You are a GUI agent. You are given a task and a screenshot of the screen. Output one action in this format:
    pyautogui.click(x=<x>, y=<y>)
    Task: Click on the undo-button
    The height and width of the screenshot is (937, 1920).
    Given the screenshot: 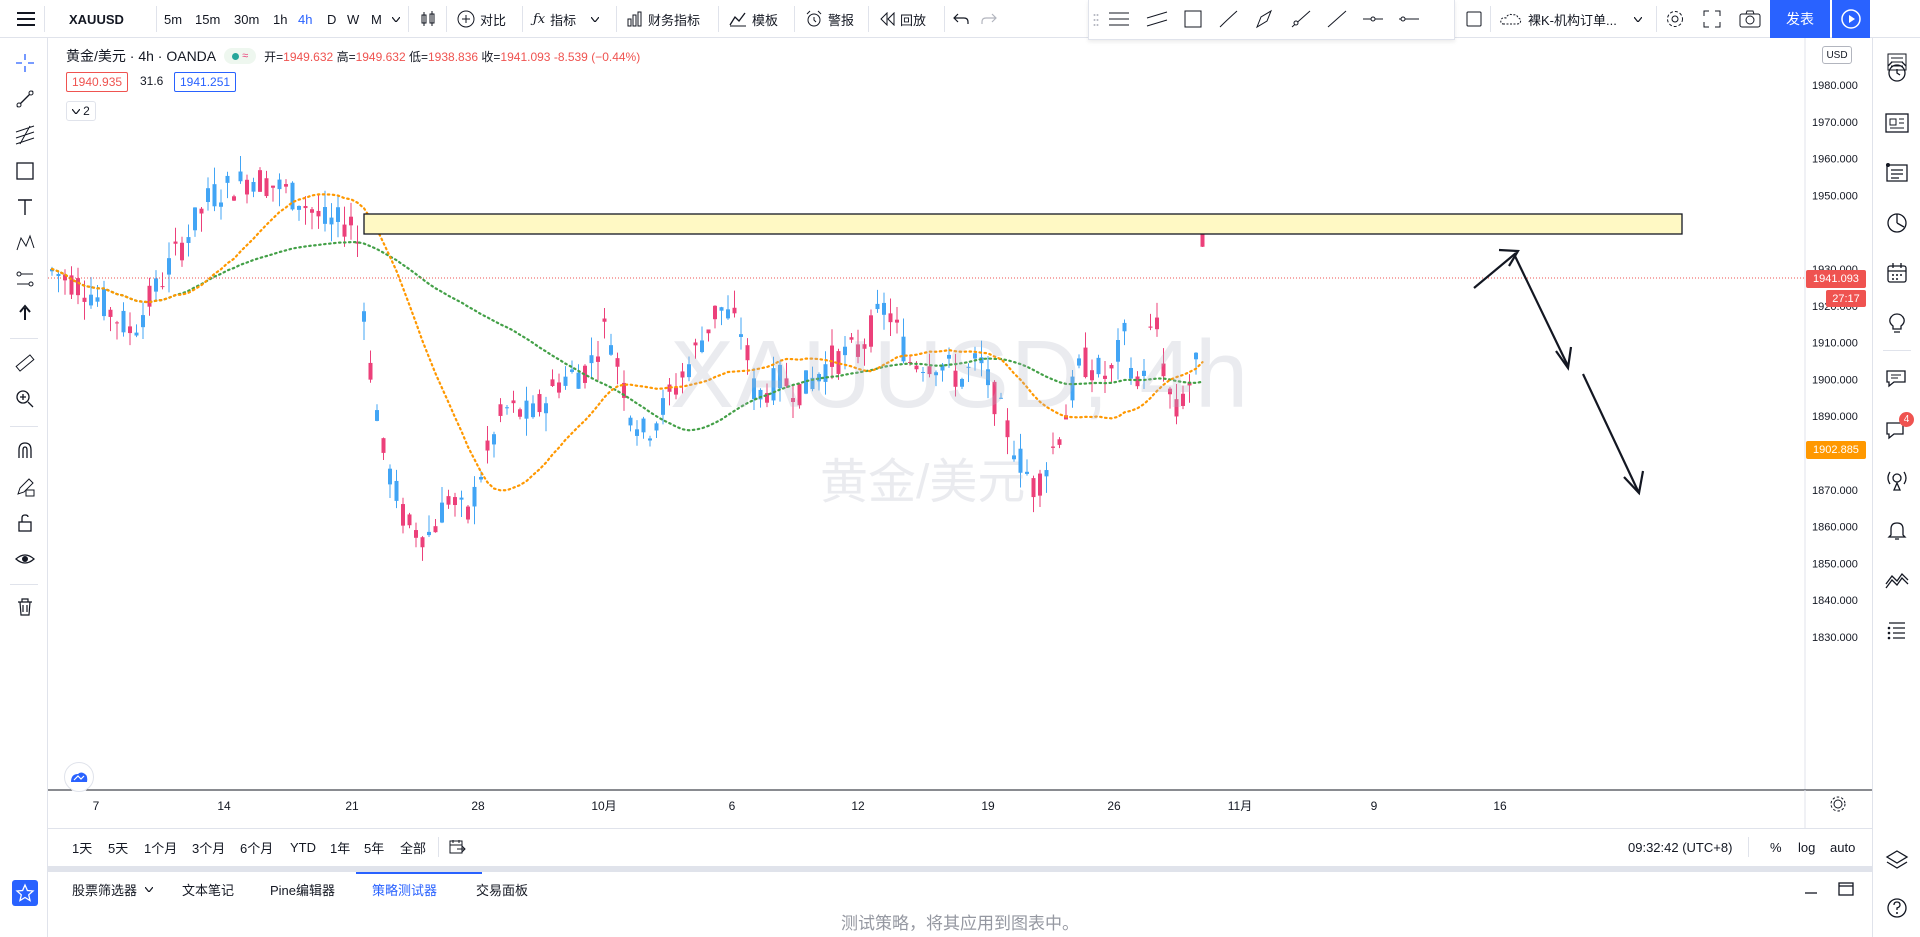 What is the action you would take?
    pyautogui.click(x=961, y=19)
    